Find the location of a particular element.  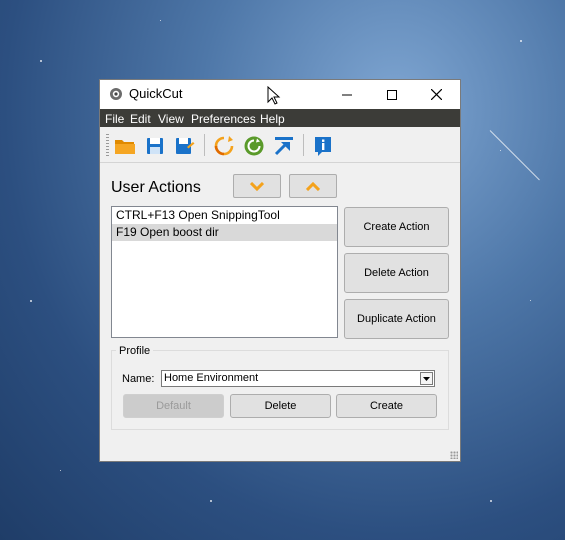

info-icon is located at coordinates (323, 146).